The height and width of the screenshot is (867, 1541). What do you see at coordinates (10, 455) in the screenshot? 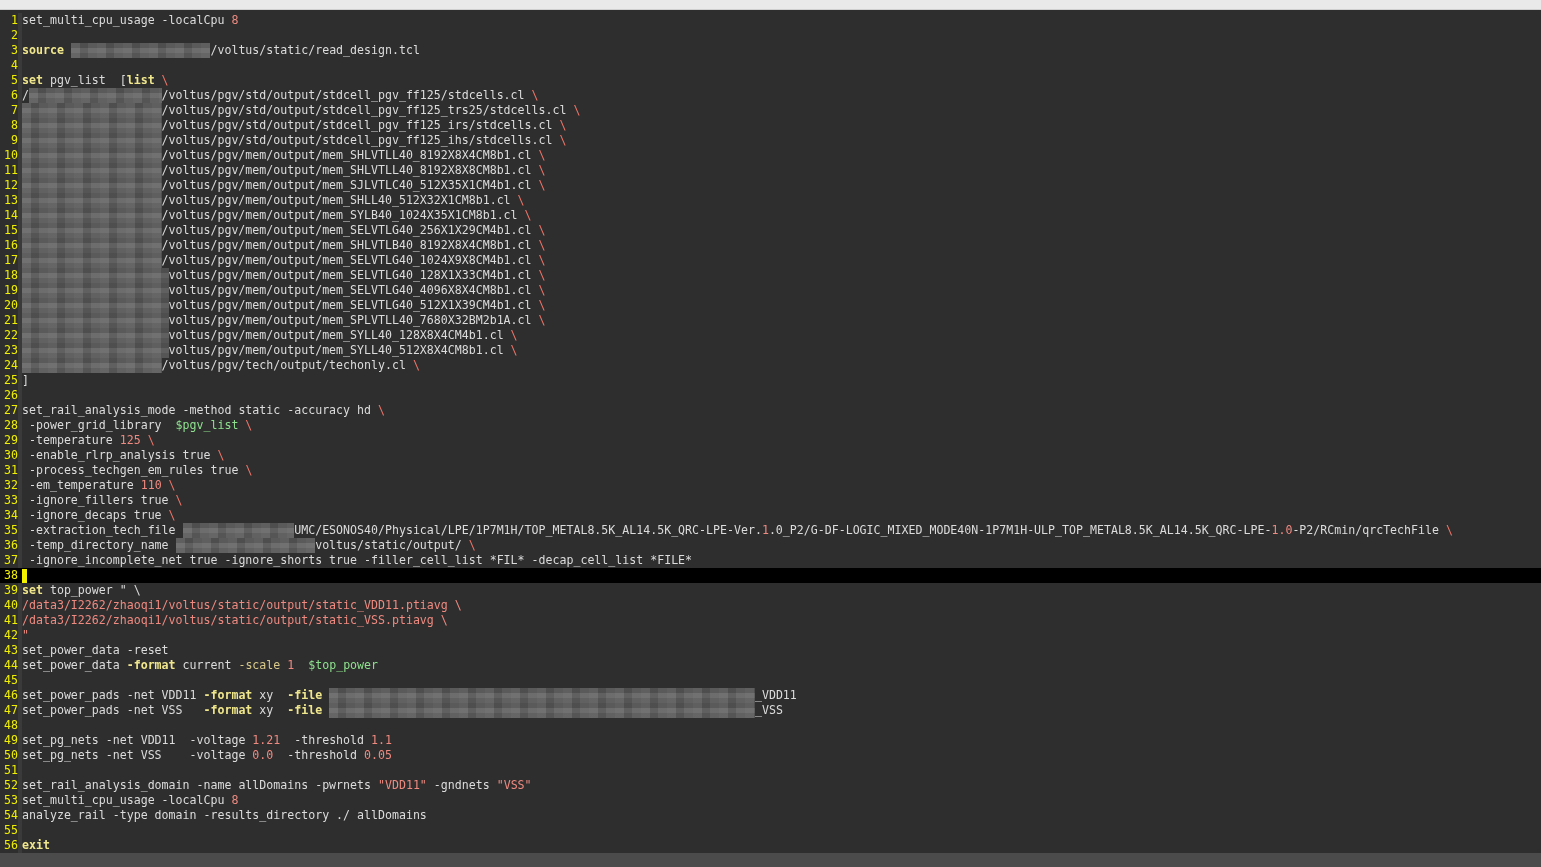
I see `line-number: 30` at bounding box center [10, 455].